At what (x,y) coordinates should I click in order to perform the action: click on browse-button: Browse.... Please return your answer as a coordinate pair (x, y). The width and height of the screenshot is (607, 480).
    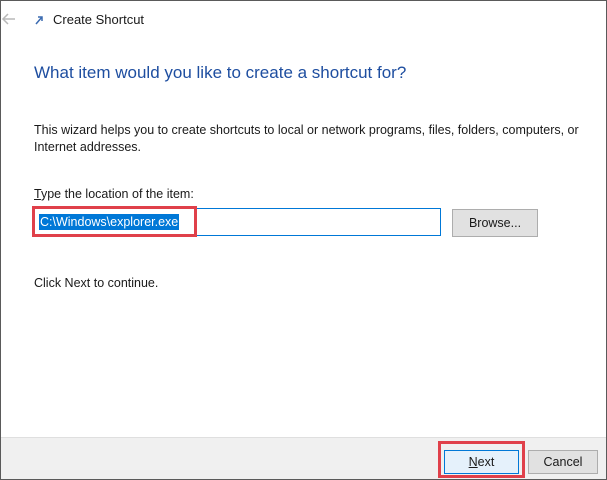
    Looking at the image, I should click on (495, 223).